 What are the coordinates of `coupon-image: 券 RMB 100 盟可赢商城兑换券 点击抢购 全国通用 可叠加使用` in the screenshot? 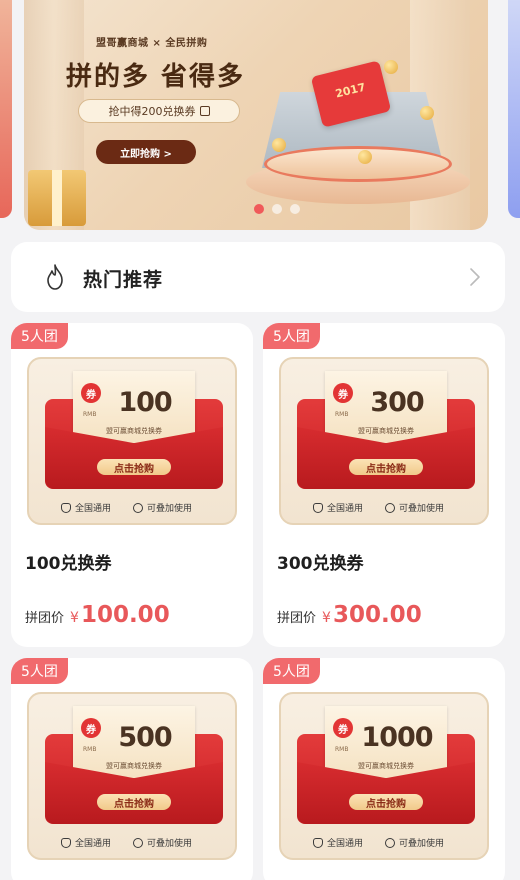 It's located at (132, 441).